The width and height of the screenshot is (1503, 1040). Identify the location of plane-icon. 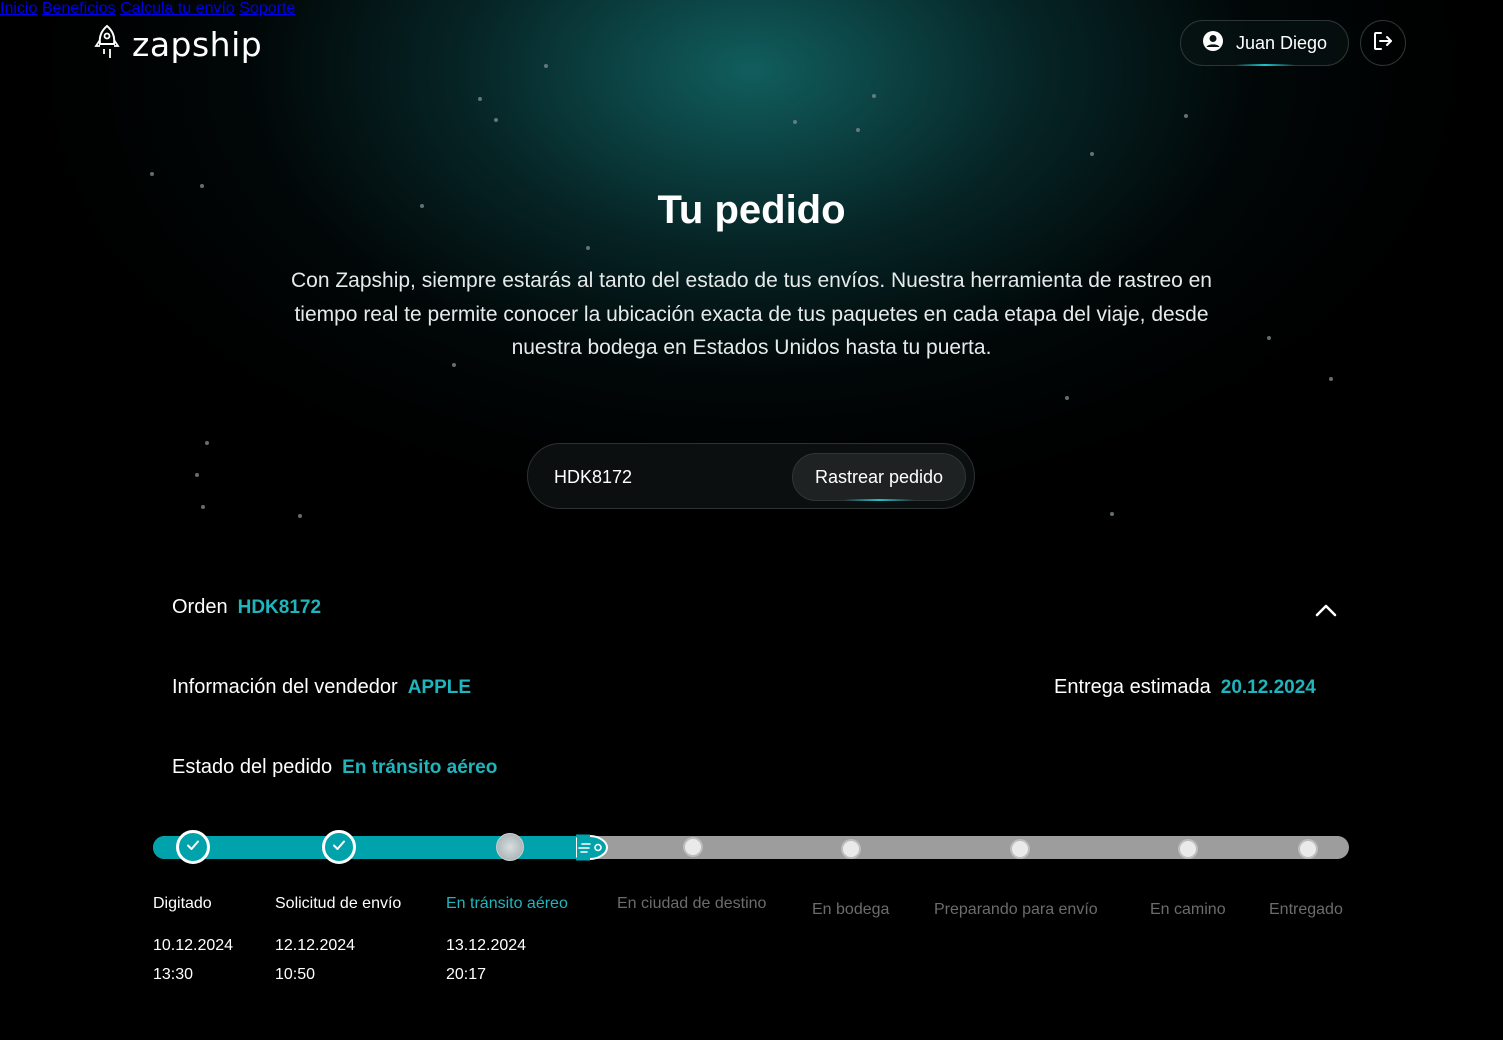
(591, 847).